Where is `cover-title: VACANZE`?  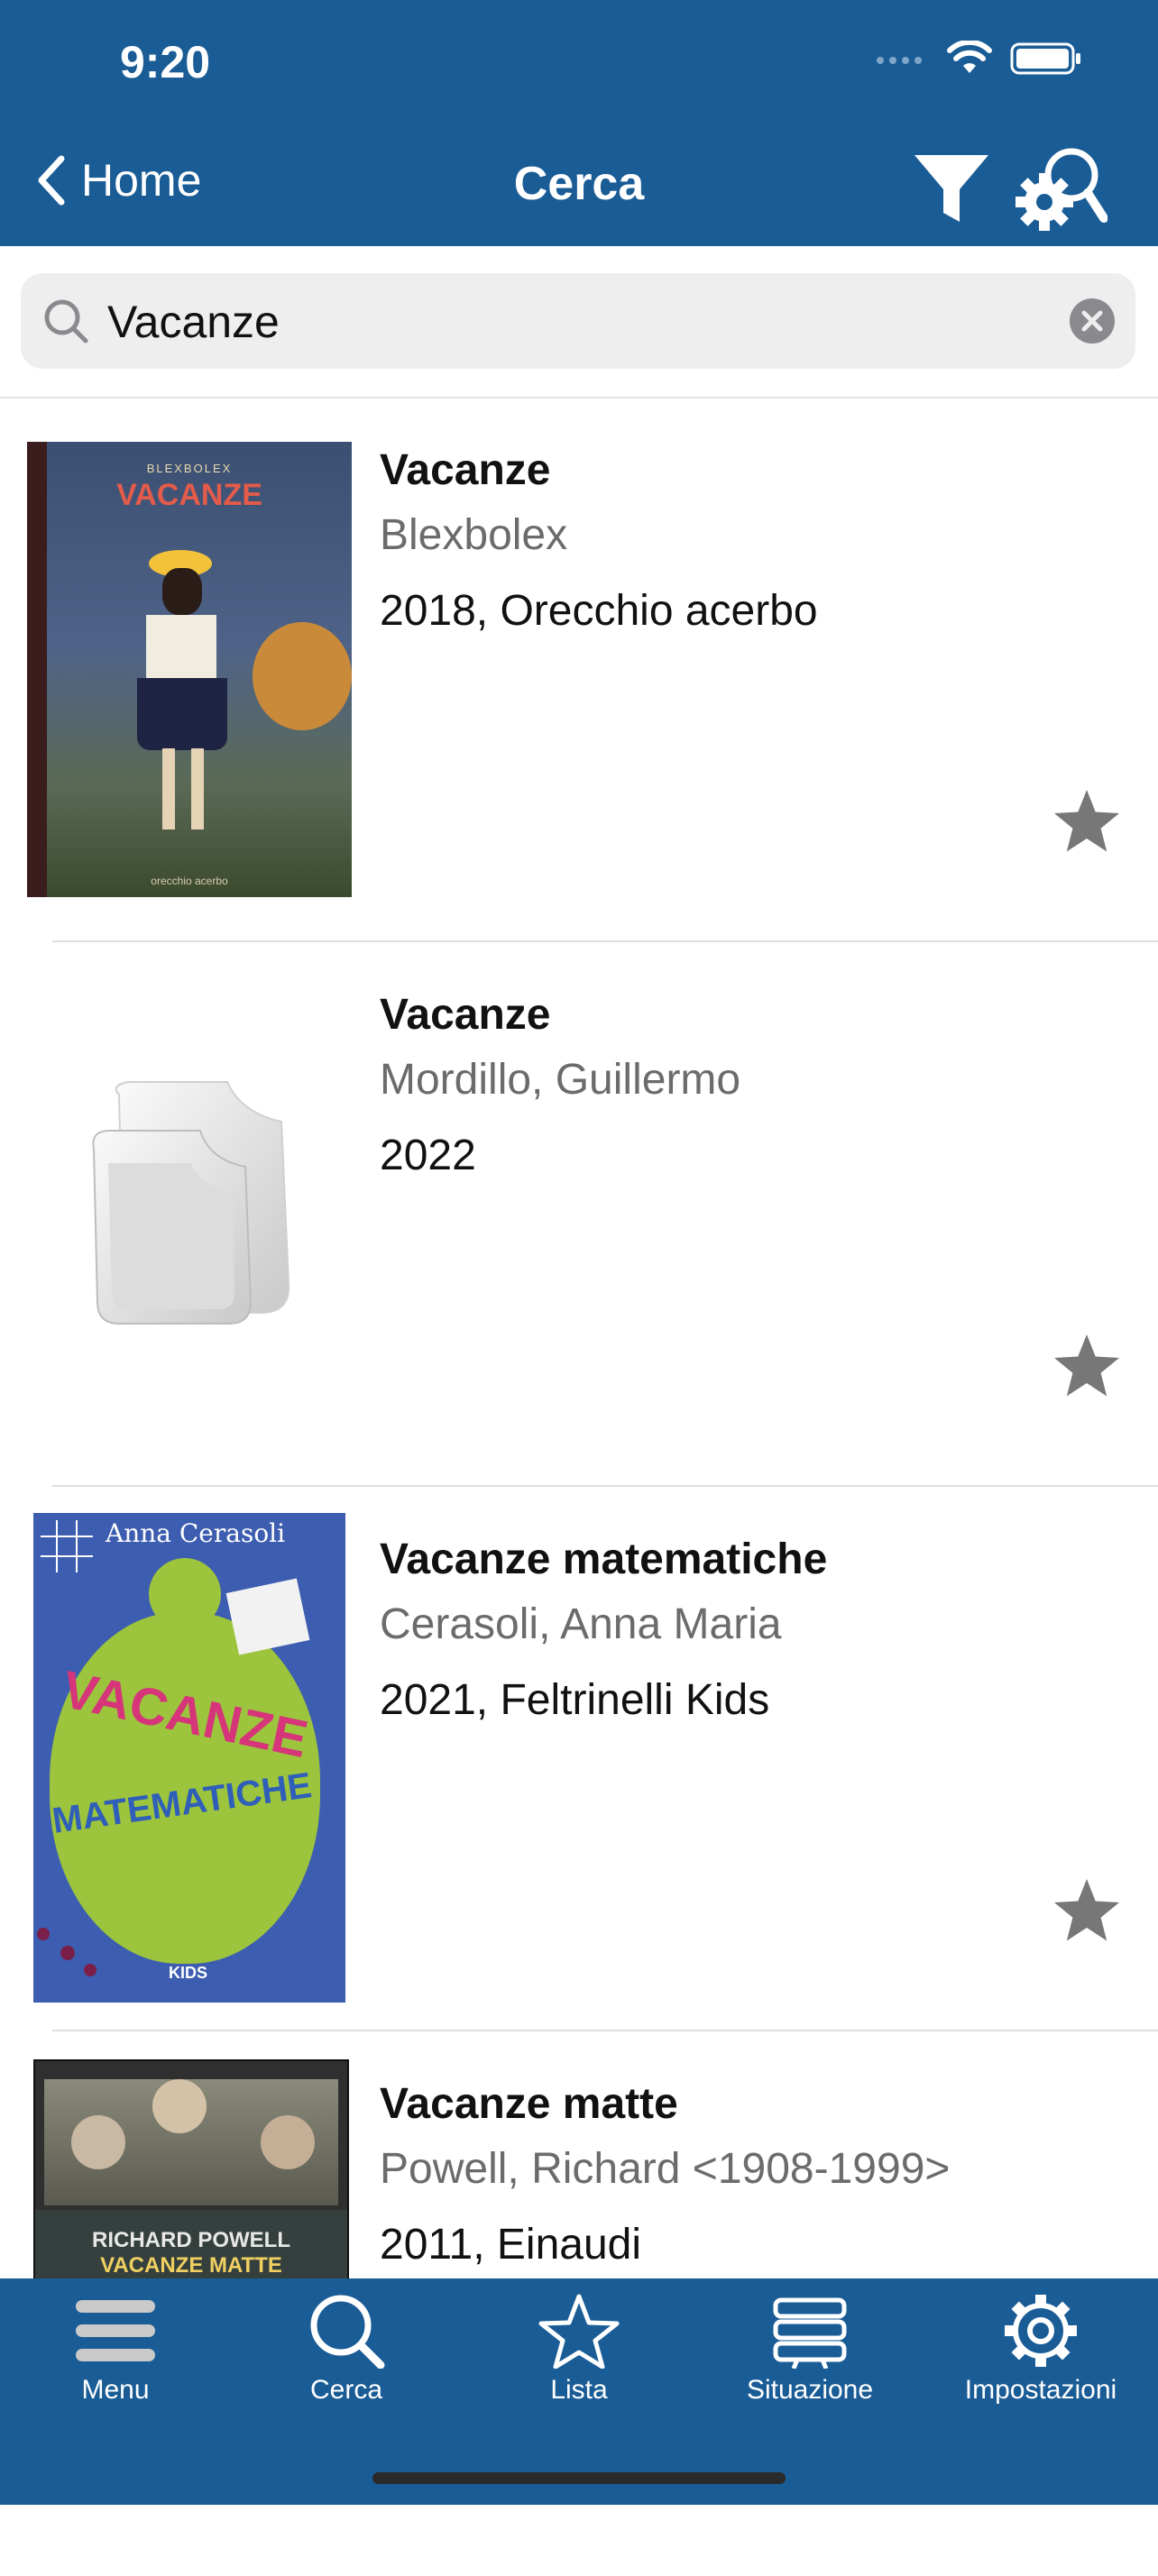 cover-title: VACANZE is located at coordinates (189, 495).